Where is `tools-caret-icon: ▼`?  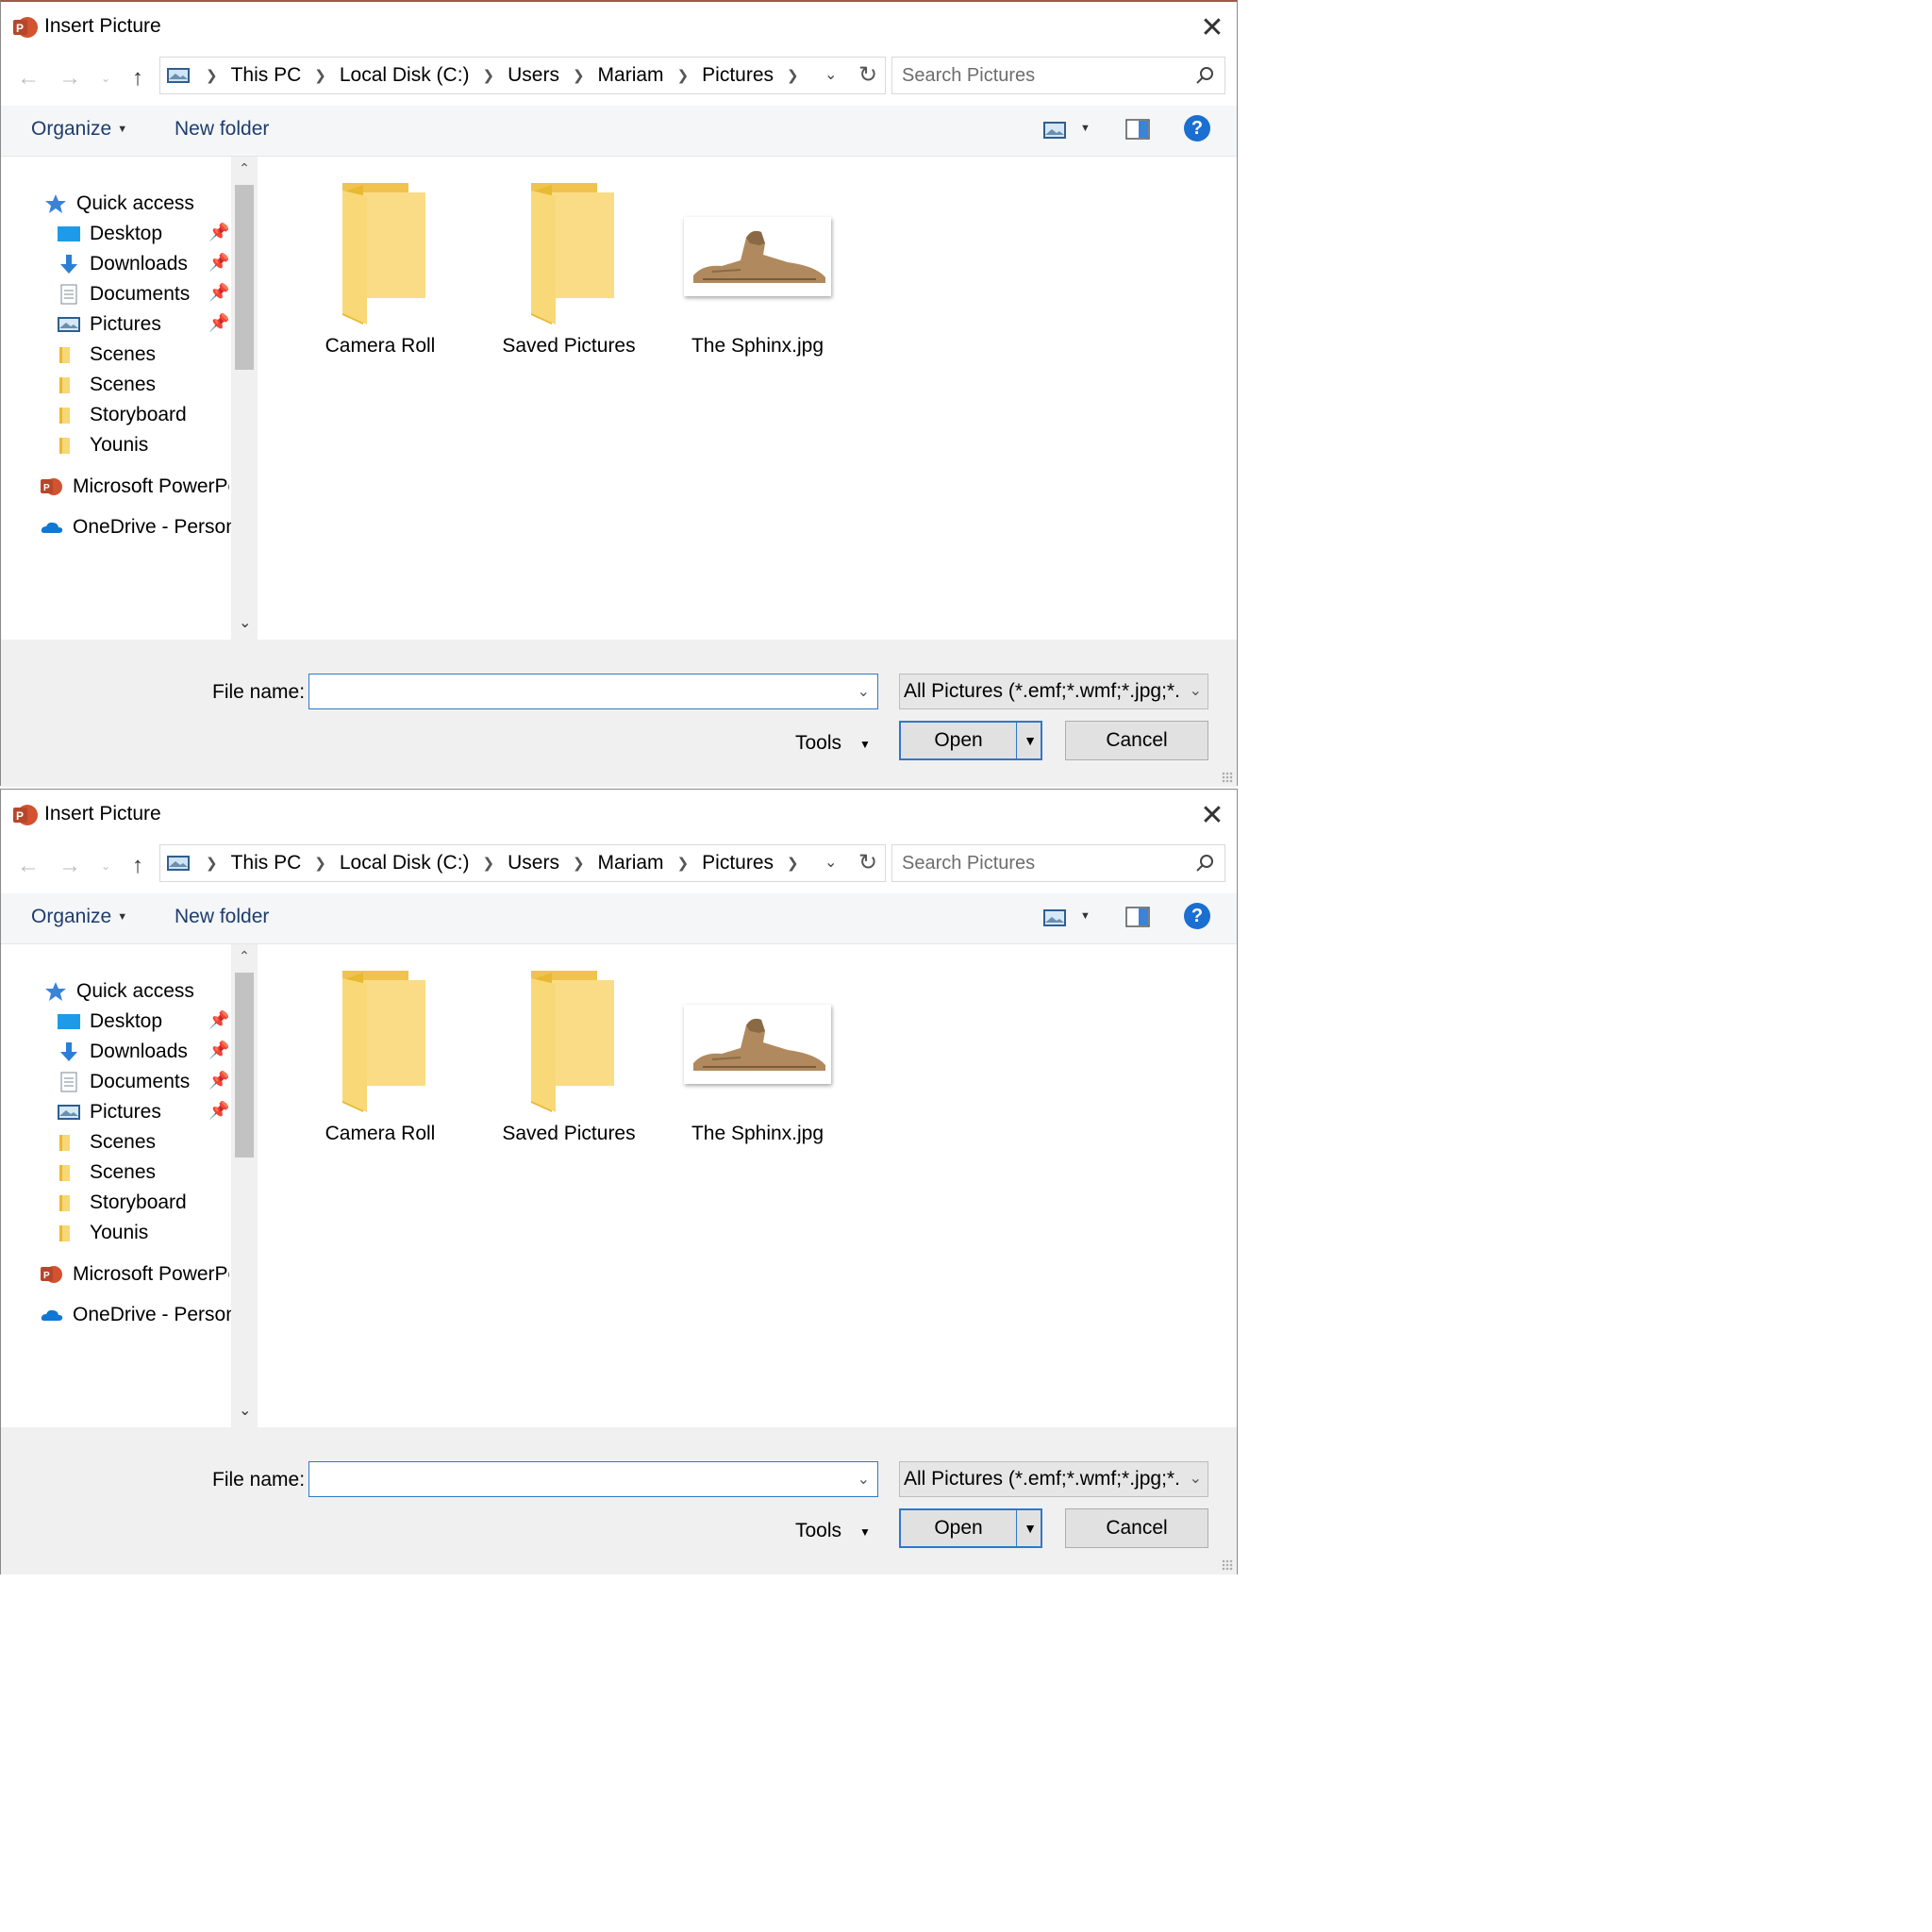
tools-caret-icon: ▼ is located at coordinates (865, 745).